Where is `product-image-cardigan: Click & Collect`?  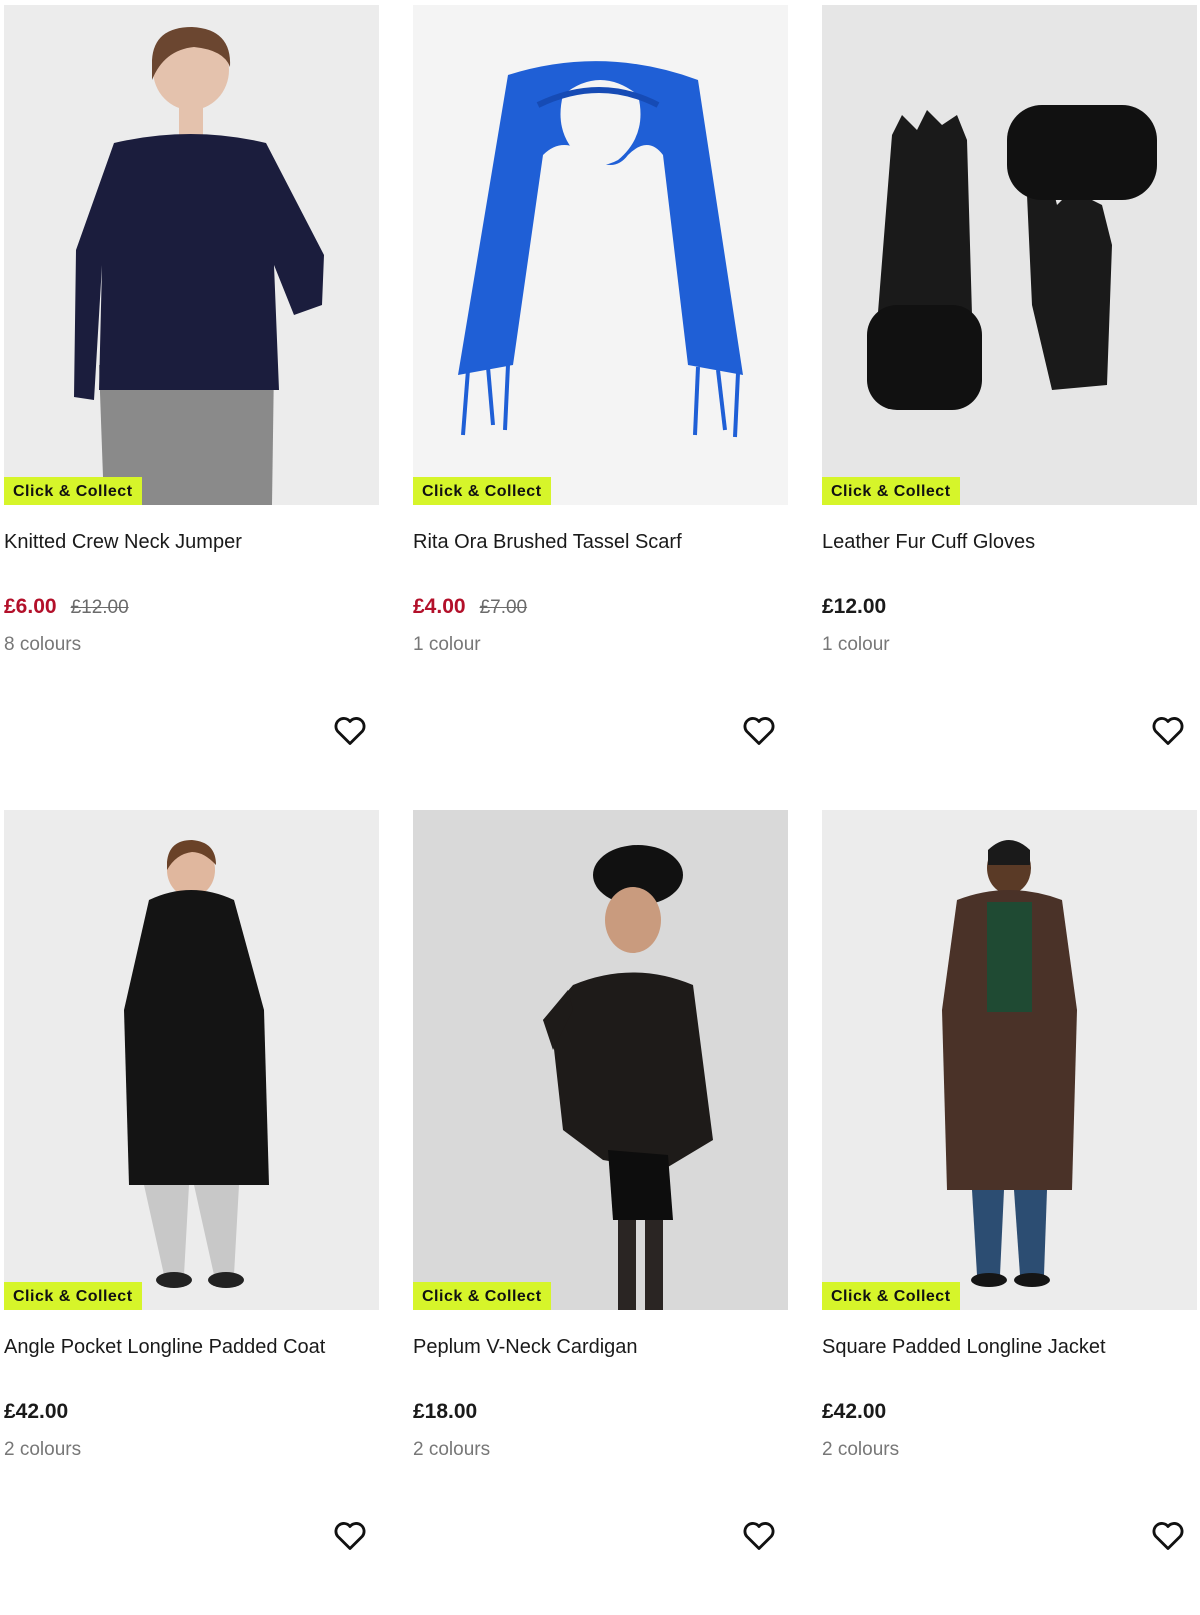 product-image-cardigan: Click & Collect is located at coordinates (600, 1060).